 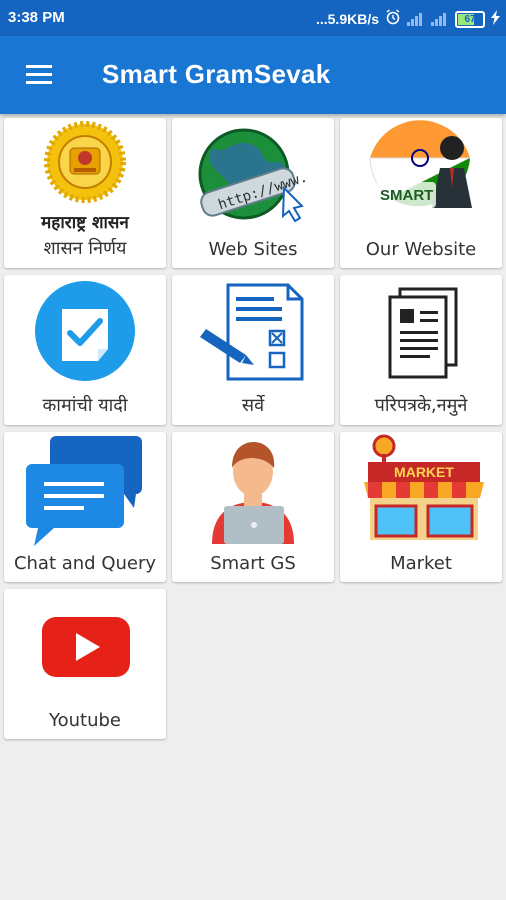 I want to click on svg-text: महाराष्ट्र शासन, so click(x=84, y=223).